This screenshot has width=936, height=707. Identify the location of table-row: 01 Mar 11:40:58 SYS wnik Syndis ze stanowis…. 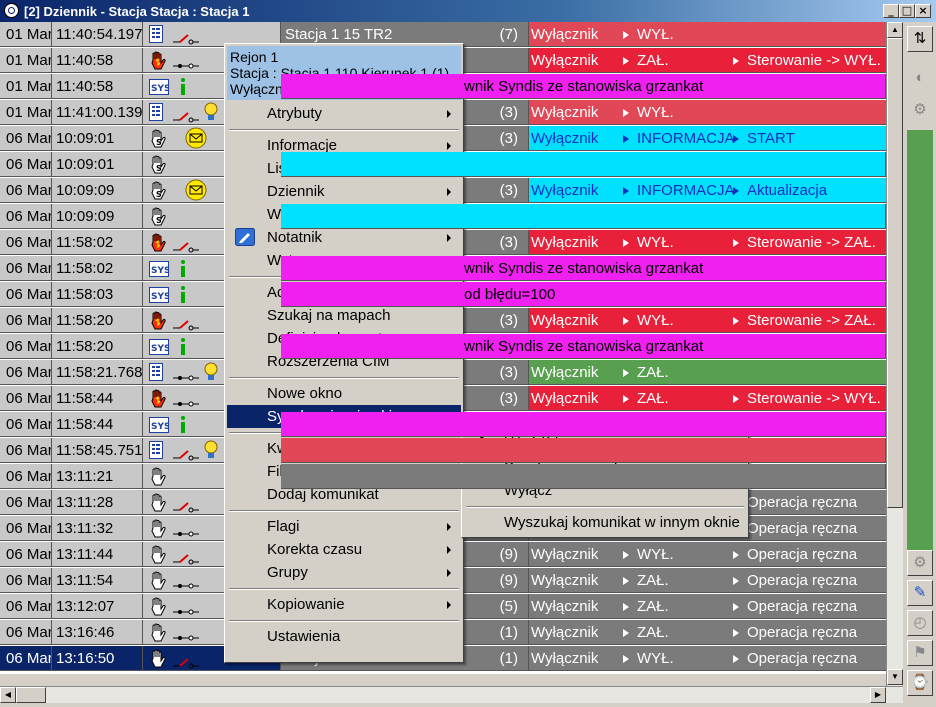
(443, 87).